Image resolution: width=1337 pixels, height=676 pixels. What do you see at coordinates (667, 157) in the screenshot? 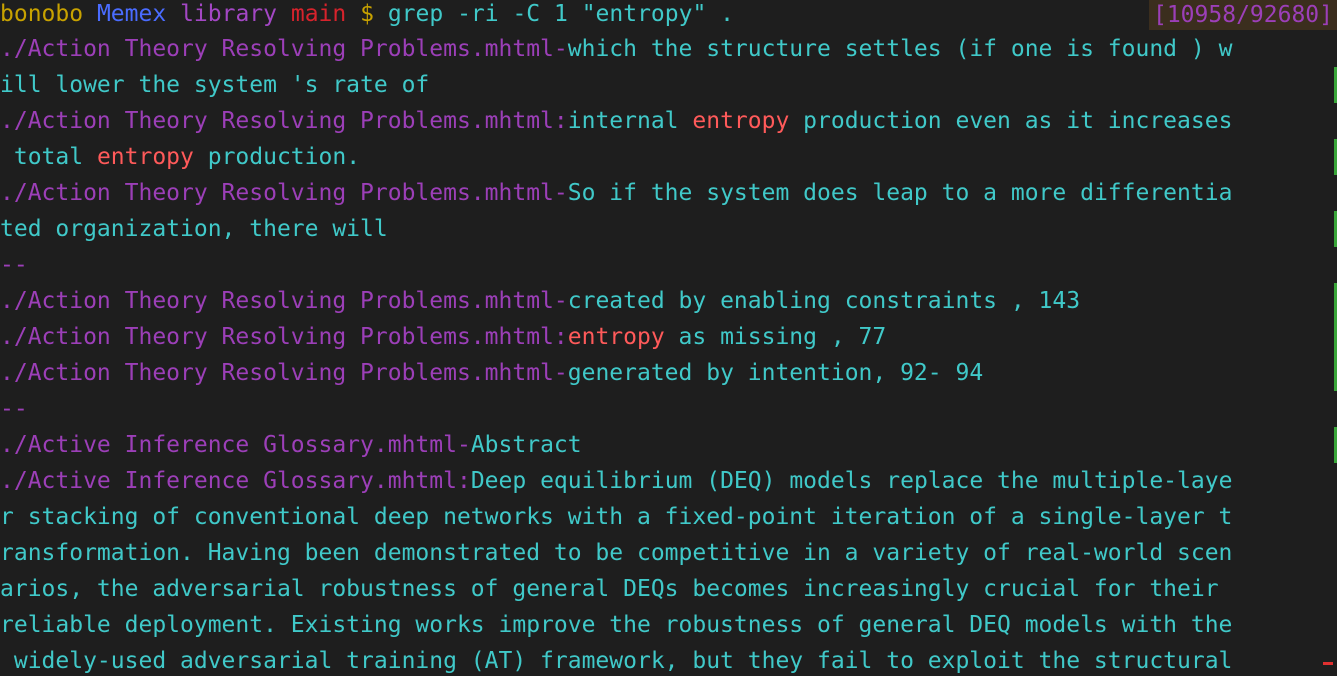
I see `output-line: total entropy production.` at bounding box center [667, 157].